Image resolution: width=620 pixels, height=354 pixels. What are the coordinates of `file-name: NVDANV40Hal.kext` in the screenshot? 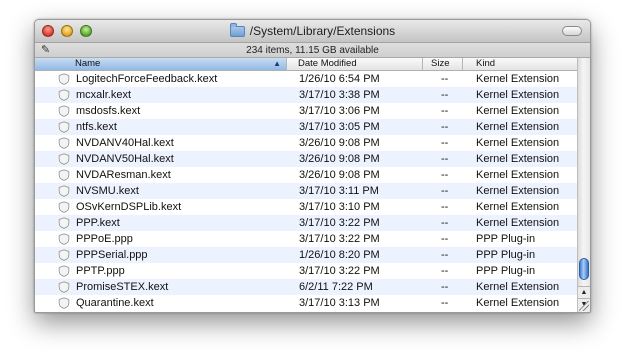 It's located at (125, 143).